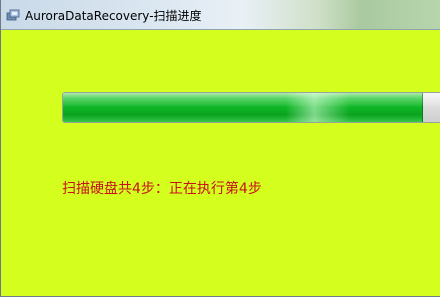 Image resolution: width=440 pixels, height=297 pixels. I want to click on scan-progress-fill, so click(243, 107).